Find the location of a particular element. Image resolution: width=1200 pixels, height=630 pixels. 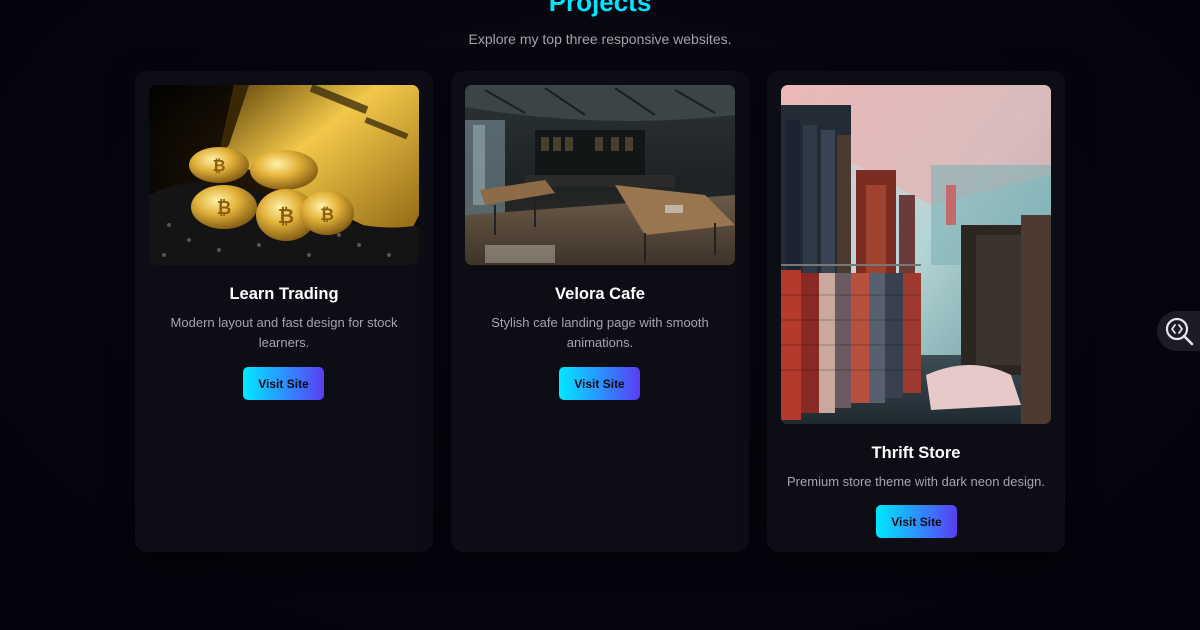

project-title: Thrift Store is located at coordinates (916, 453).